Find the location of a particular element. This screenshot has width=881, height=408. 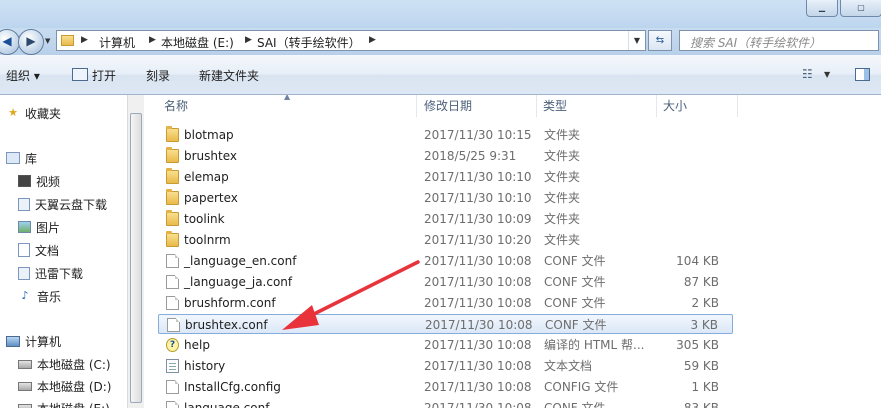

cell-name: history is located at coordinates (205, 366).